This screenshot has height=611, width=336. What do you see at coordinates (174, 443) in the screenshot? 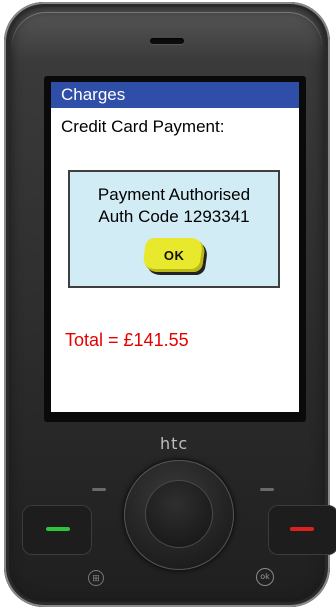
I see `brand-logo: htc` at bounding box center [174, 443].